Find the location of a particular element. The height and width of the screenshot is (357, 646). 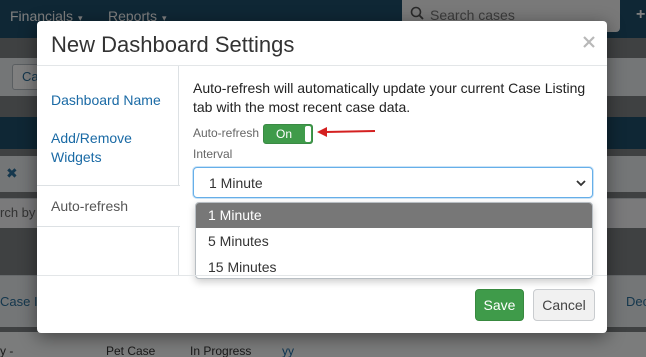

interval-option-5-minutes: 5 Minutes is located at coordinates (394, 241).